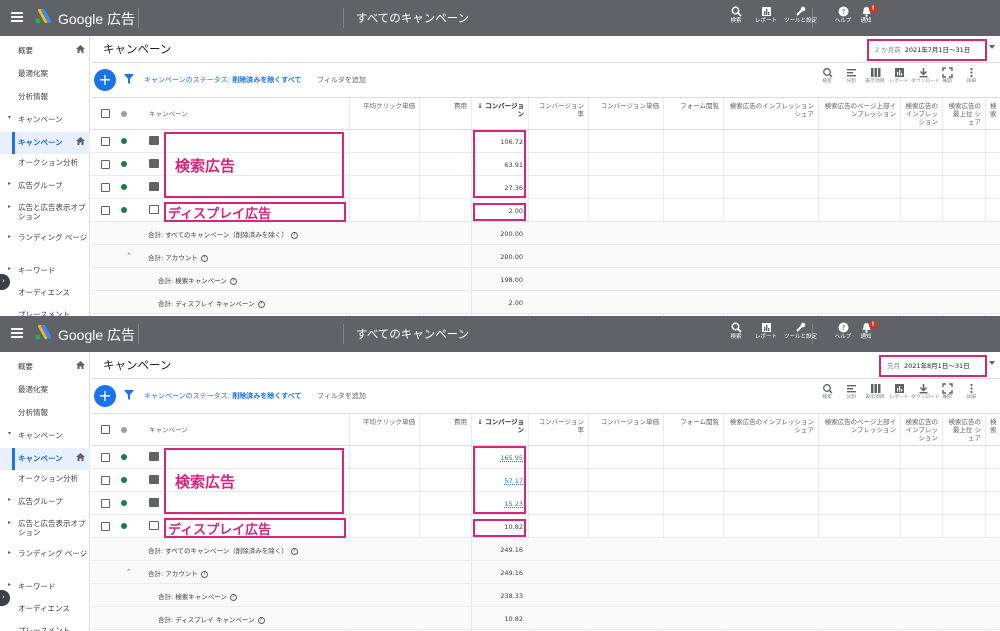  What do you see at coordinates (625, 429) in the screenshot?
I see `column-header-cost-per-conv: コンバージョン単価` at bounding box center [625, 429].